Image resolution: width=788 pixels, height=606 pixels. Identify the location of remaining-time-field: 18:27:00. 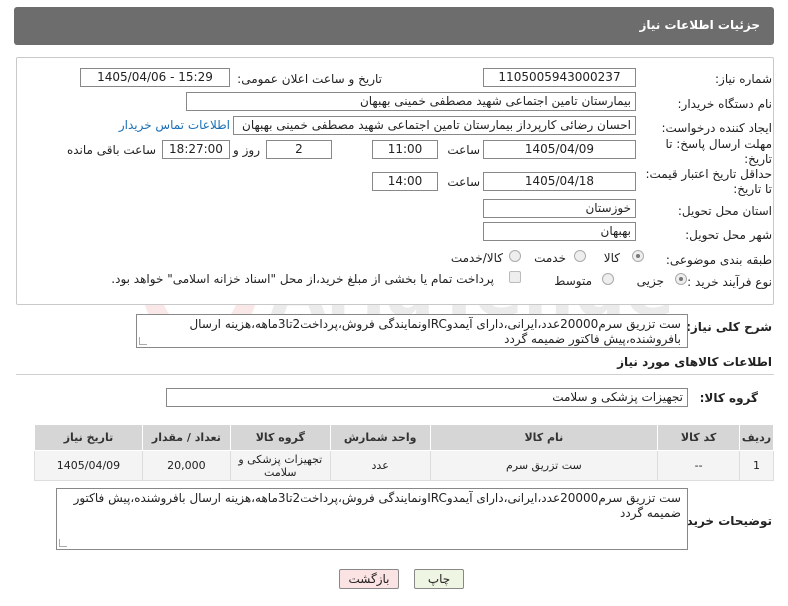
(196, 149).